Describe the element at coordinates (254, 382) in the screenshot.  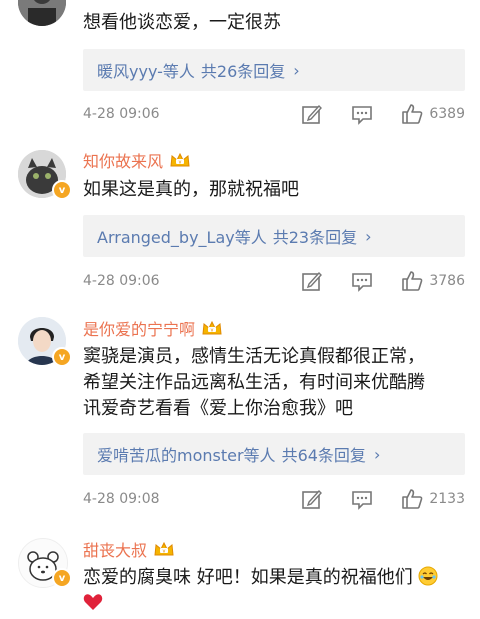
I see `comment-line: 希望关注作品远离私生活，有时间来优酷腾` at that location.